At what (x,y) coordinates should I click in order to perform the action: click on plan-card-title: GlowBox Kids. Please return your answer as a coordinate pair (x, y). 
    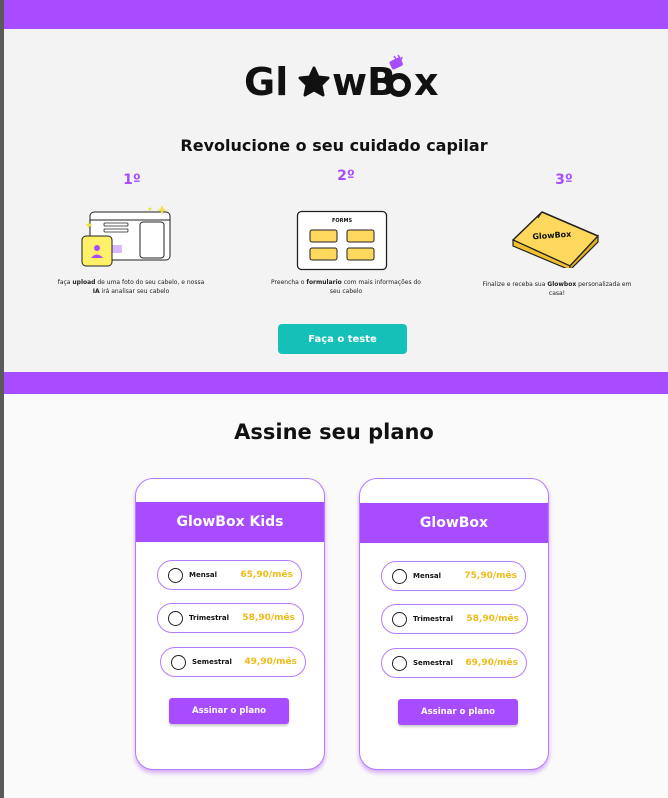
    Looking at the image, I should click on (230, 522).